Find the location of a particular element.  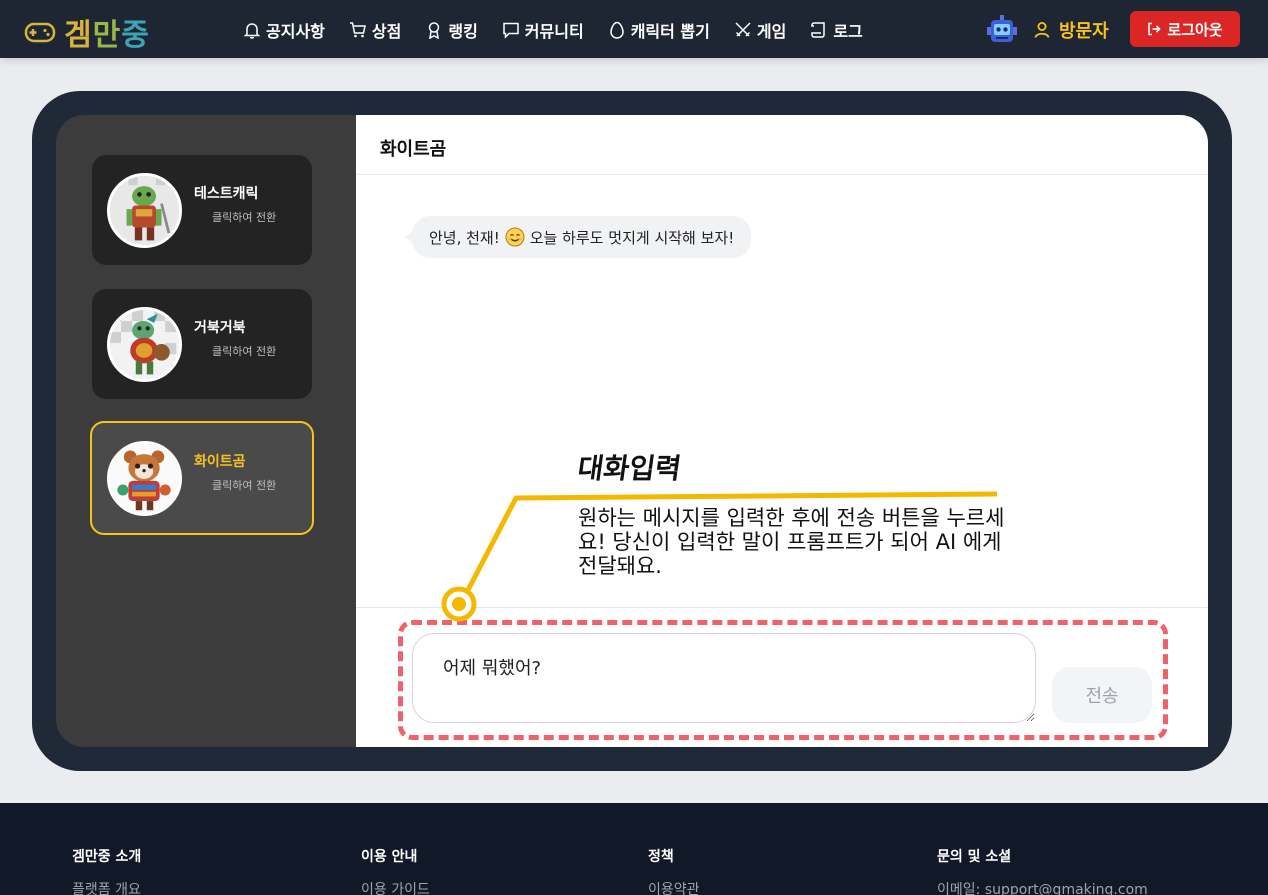

footer-column-guide: 이용 안내 이용 가이드 is located at coordinates (395, 870).